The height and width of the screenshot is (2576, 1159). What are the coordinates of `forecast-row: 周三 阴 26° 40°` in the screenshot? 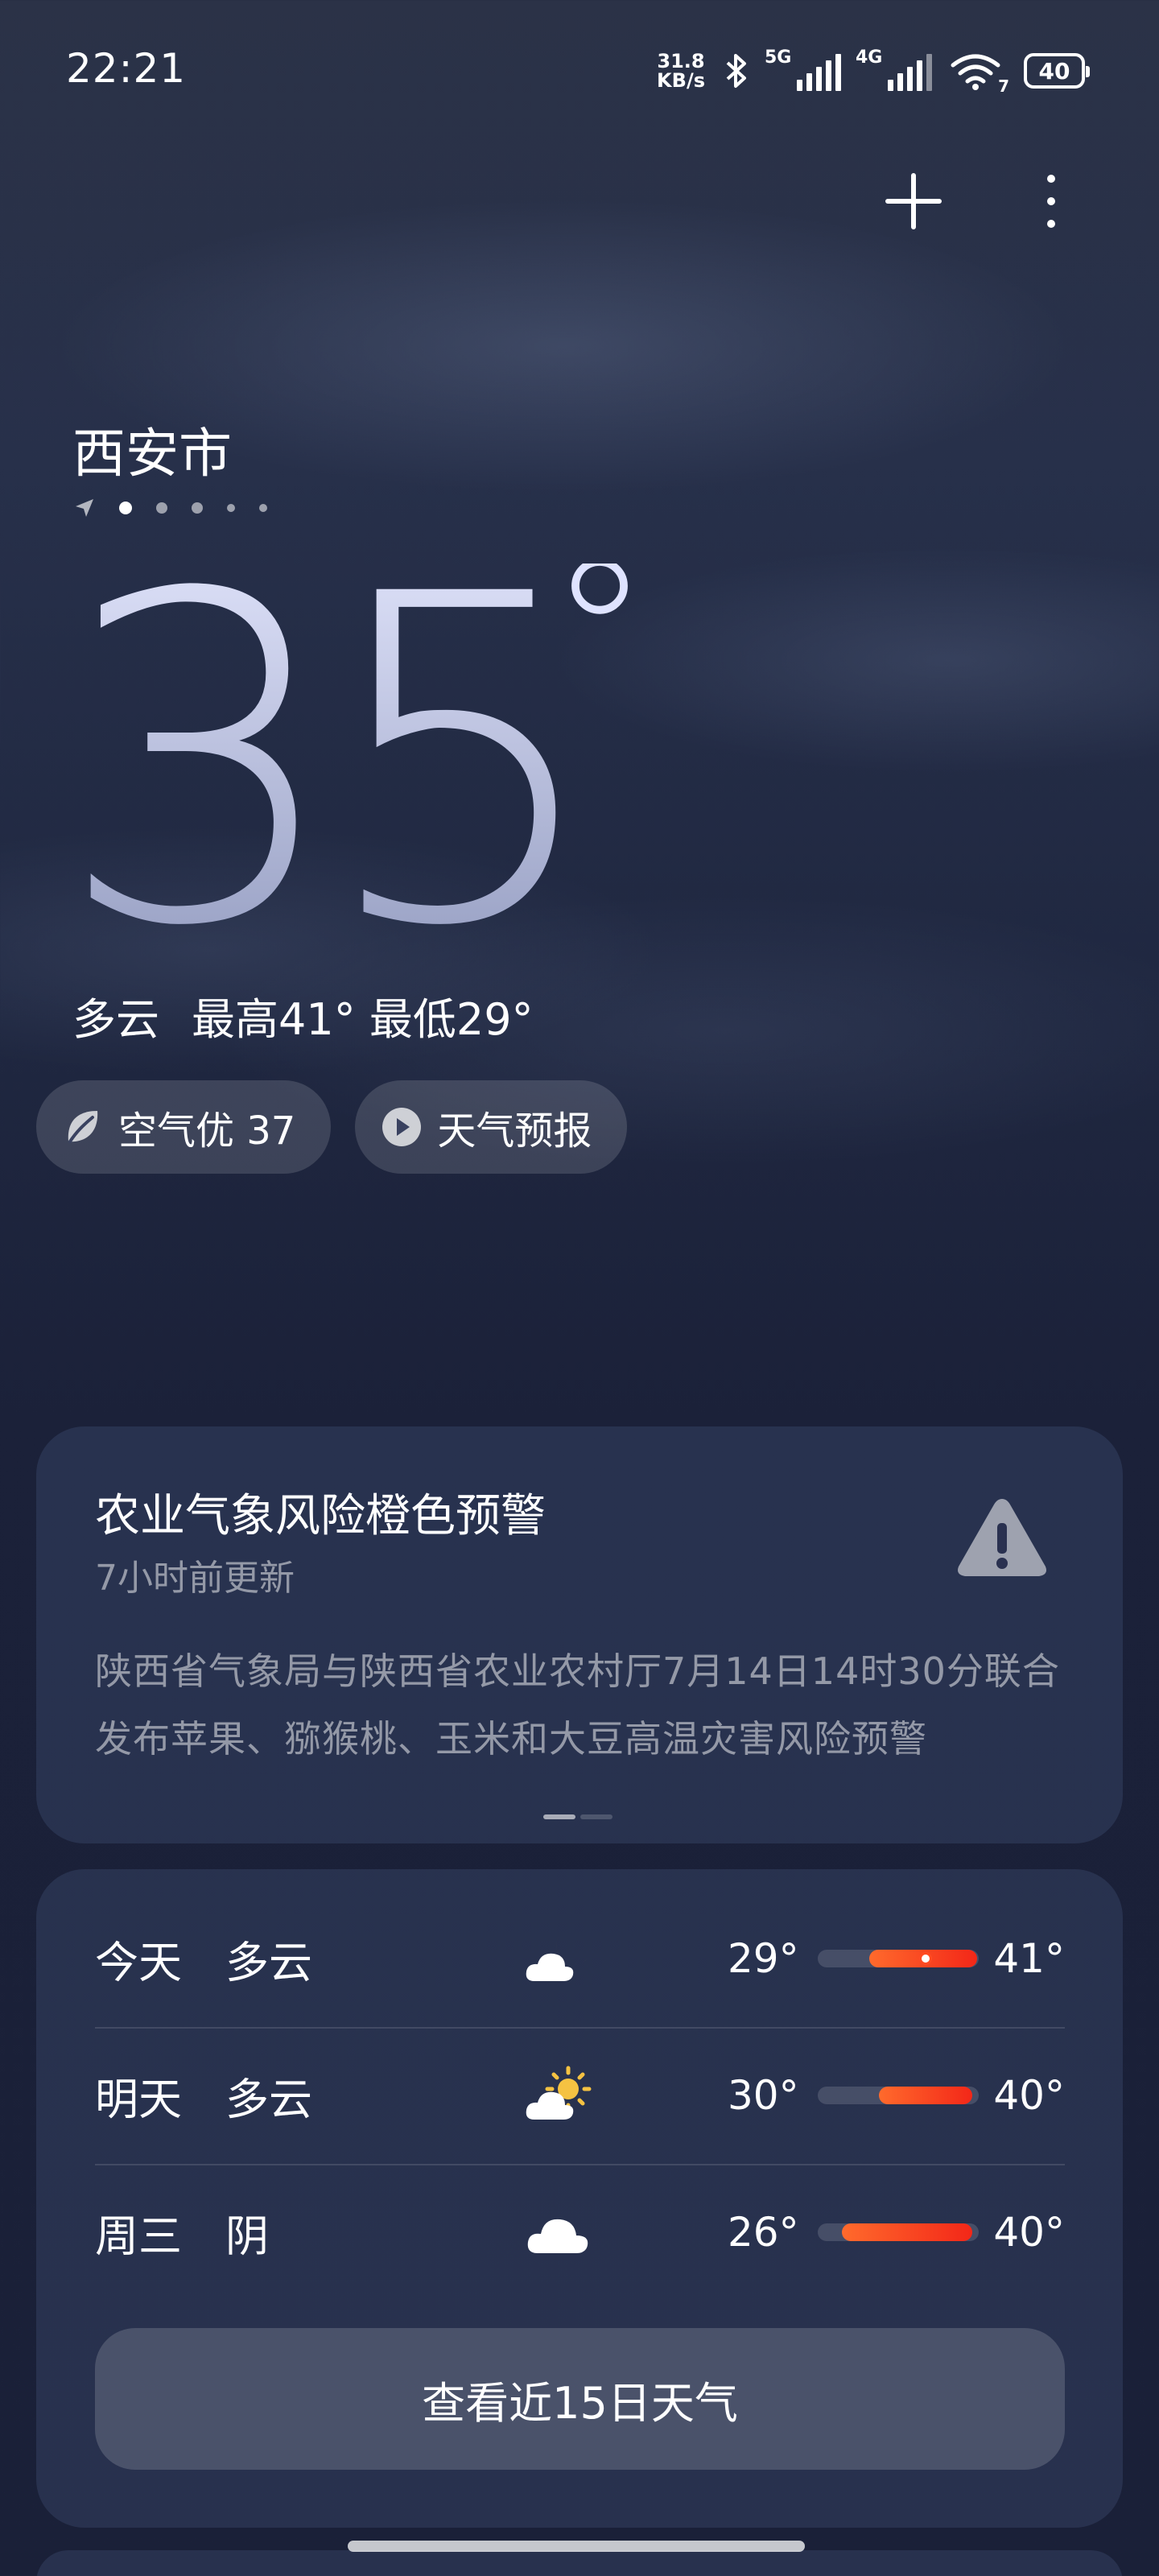 It's located at (580, 2232).